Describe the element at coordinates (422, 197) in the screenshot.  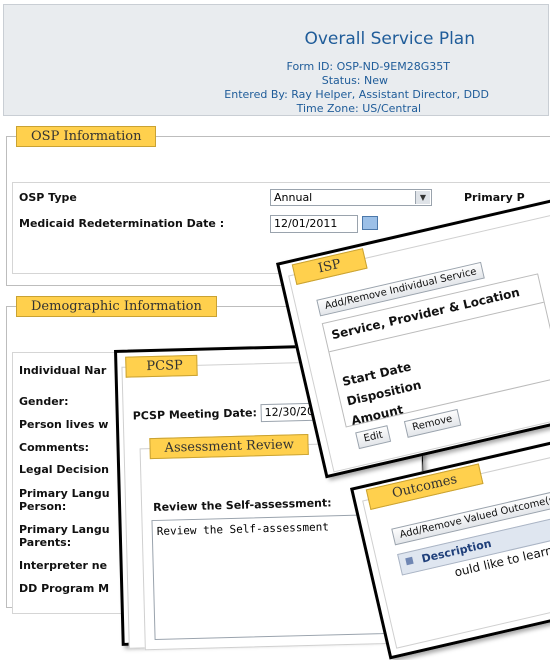
I see `chevron-down-icon: ▼` at that location.